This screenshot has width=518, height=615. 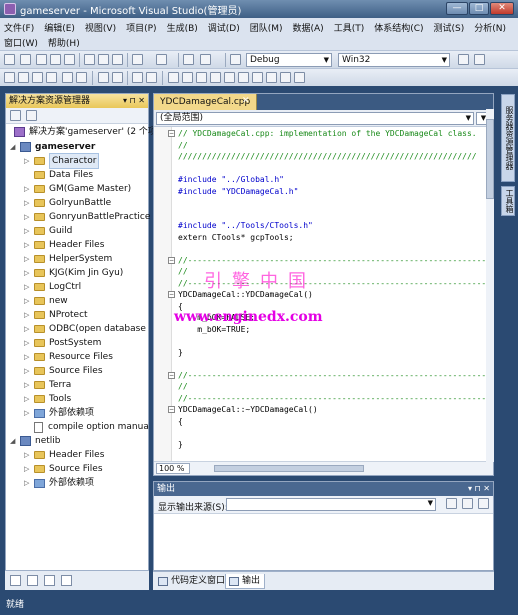 What do you see at coordinates (15, 580) in the screenshot?
I see `solution-explorer-tab-icon` at bounding box center [15, 580].